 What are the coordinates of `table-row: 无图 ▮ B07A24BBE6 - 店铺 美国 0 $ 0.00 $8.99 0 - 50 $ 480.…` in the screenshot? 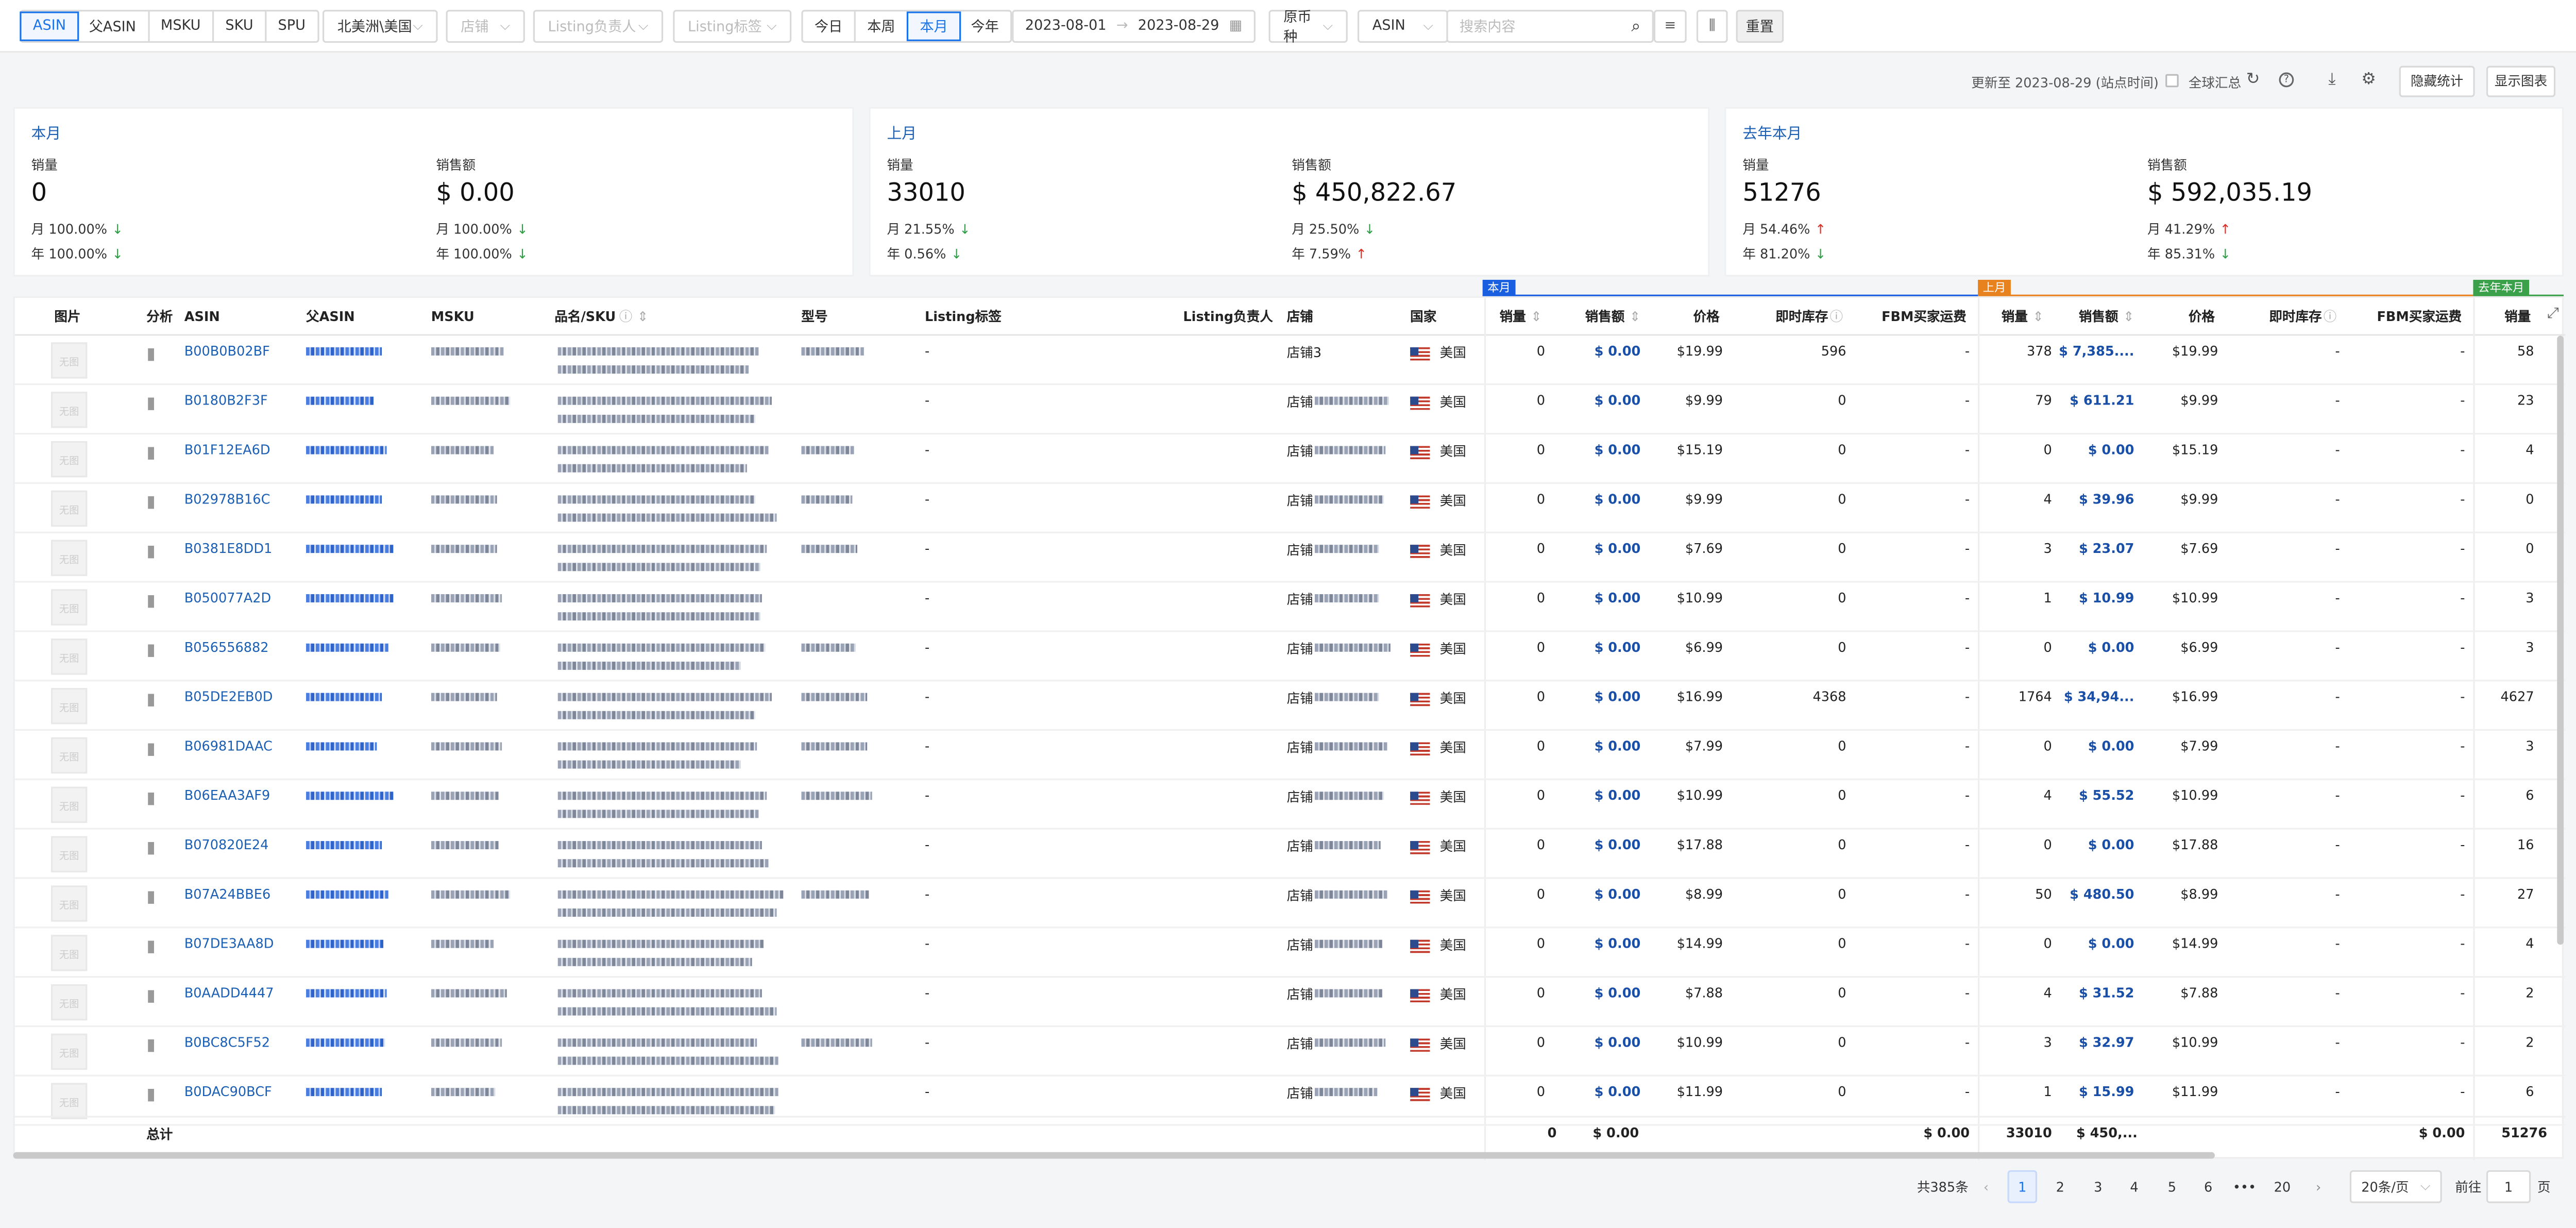 It's located at (1290, 904).